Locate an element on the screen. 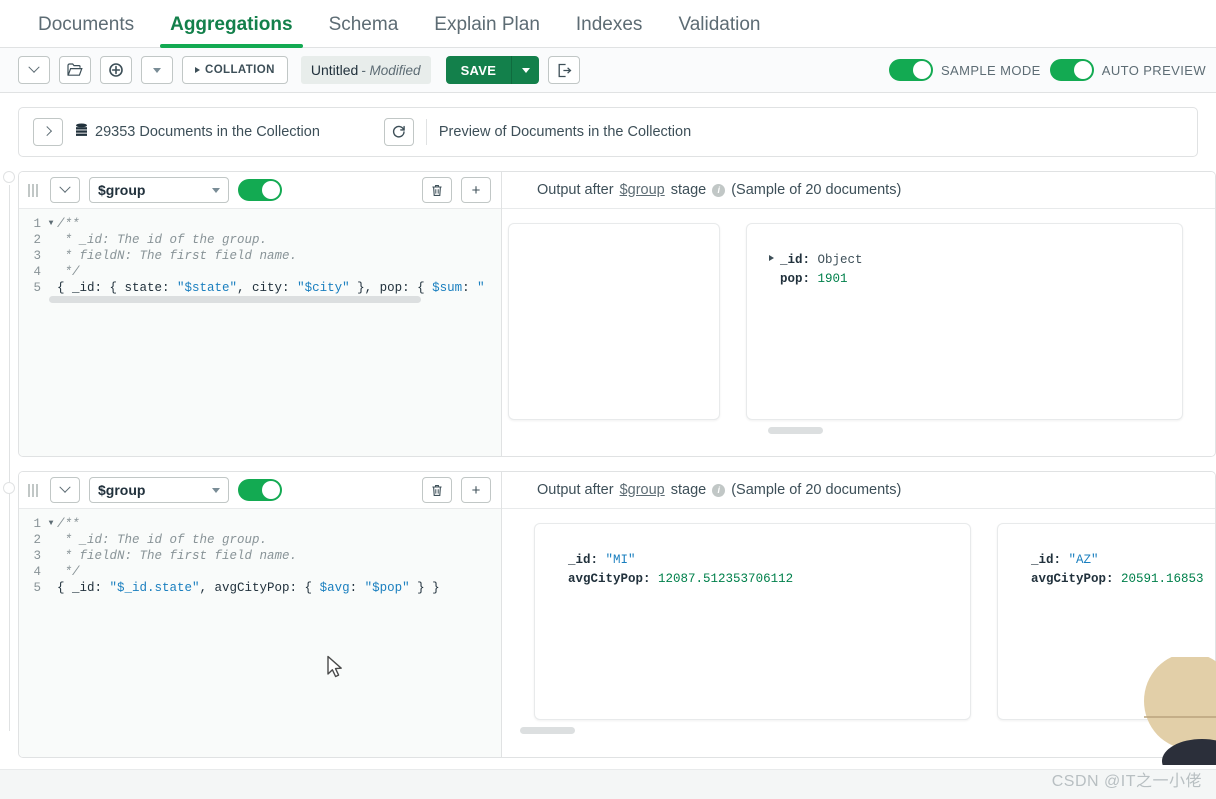 The width and height of the screenshot is (1216, 799). code-line: 2 * _id: The id of the group. is located at coordinates (260, 540).